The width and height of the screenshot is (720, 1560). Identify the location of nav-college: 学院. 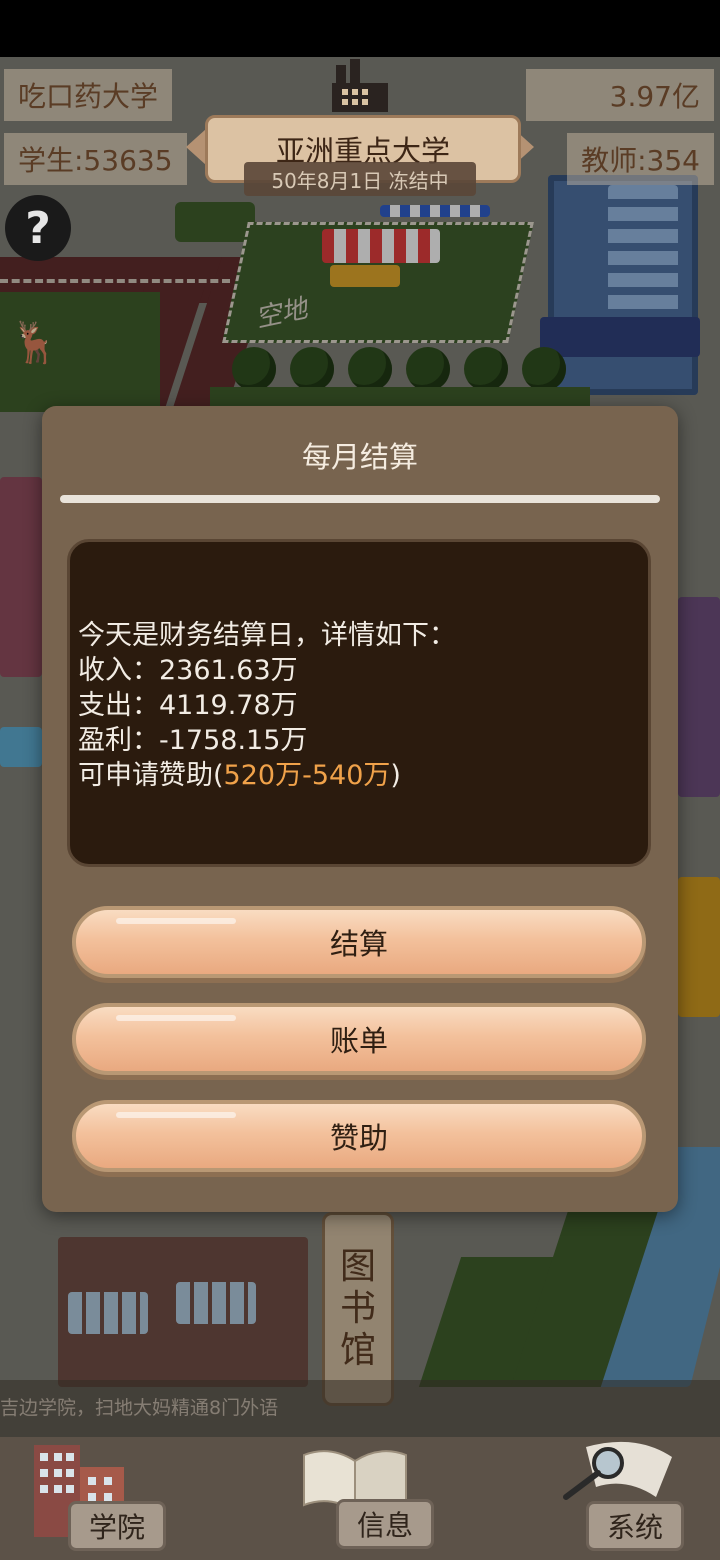
(100, 1498).